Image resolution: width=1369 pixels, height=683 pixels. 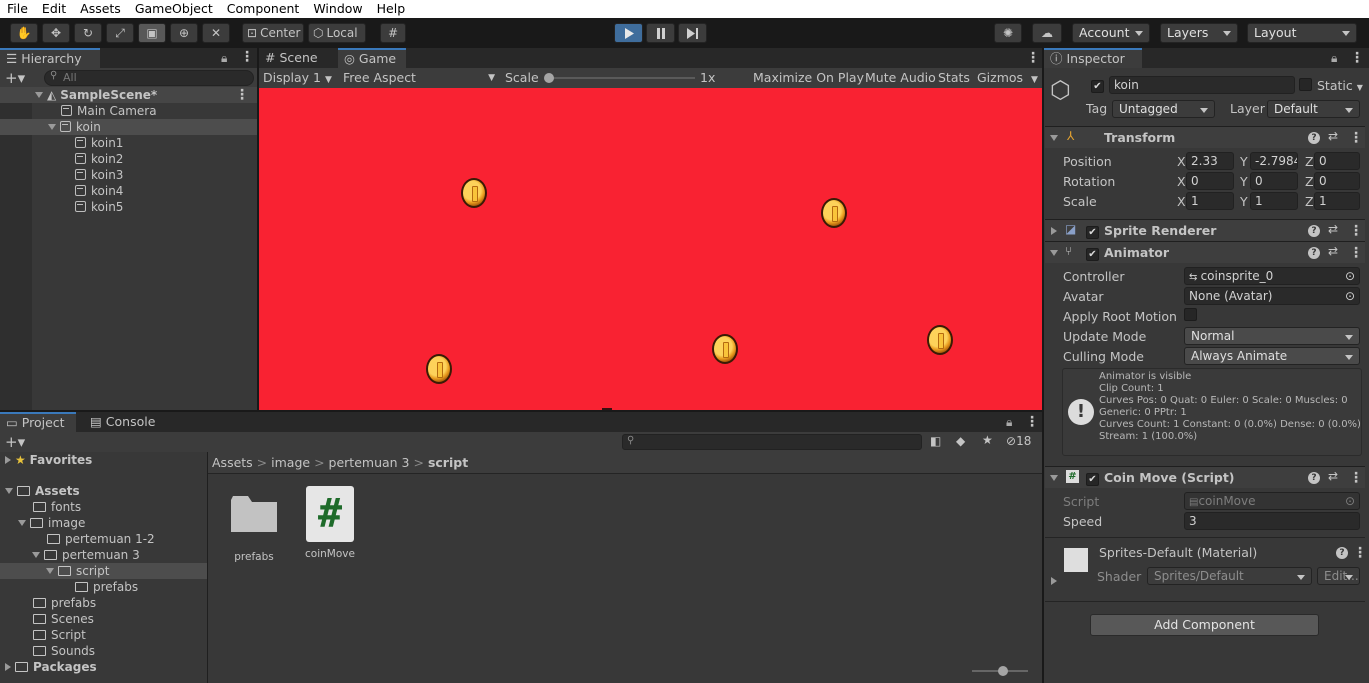 I want to click on list-item-selected: koin, so click(x=128, y=127).